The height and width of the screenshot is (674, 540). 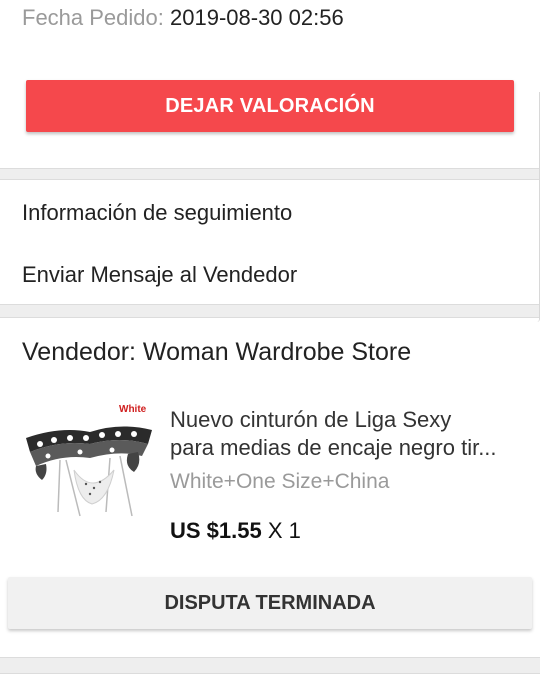 I want to click on order-date: Fecha Pedido: 2019-08-30 02:56, so click(x=183, y=18).